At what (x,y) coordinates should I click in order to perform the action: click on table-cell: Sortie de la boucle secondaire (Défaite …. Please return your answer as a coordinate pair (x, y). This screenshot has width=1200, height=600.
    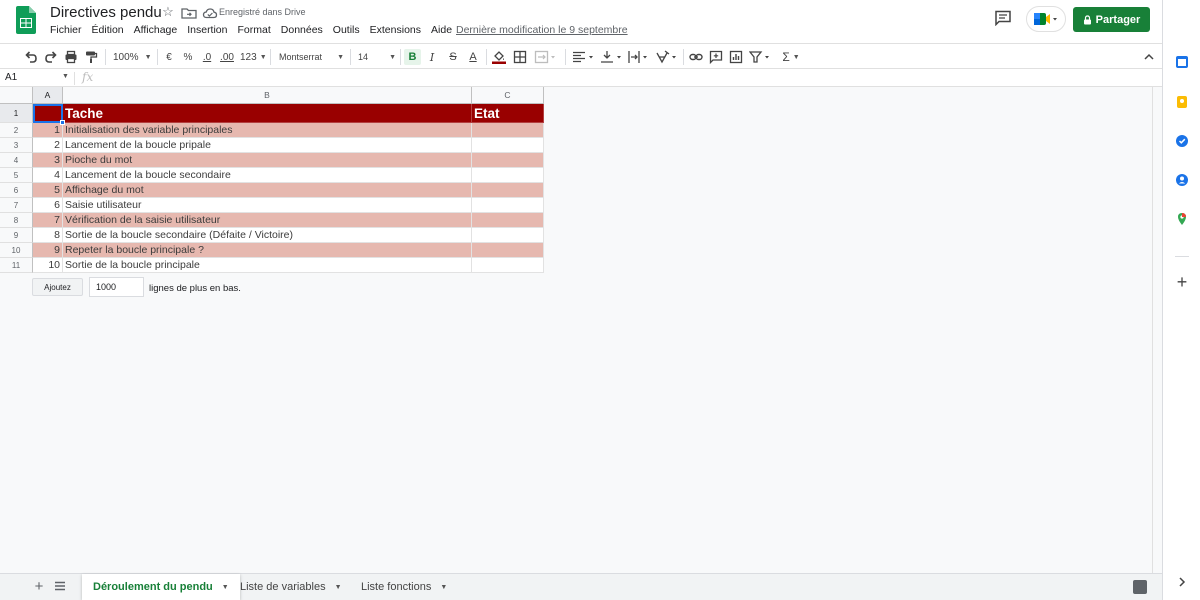
    Looking at the image, I should click on (267, 235).